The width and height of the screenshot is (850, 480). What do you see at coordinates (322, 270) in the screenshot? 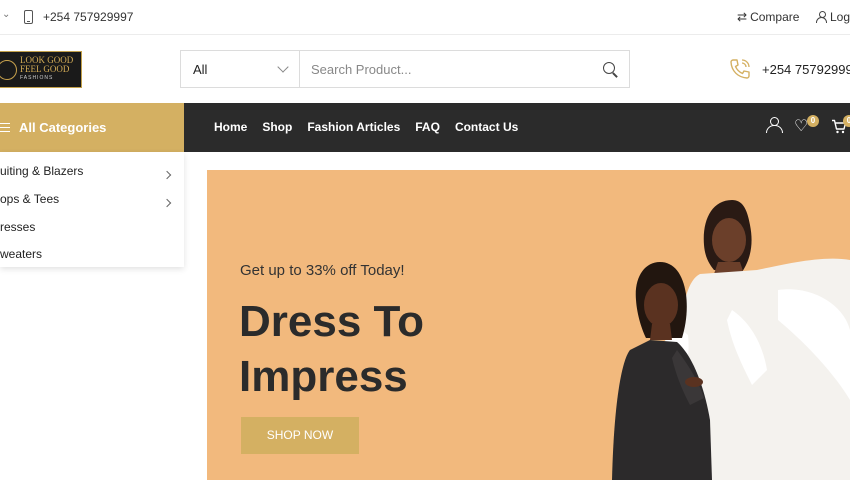
I see `hero-tagline: Get up to 33% off Today!` at bounding box center [322, 270].